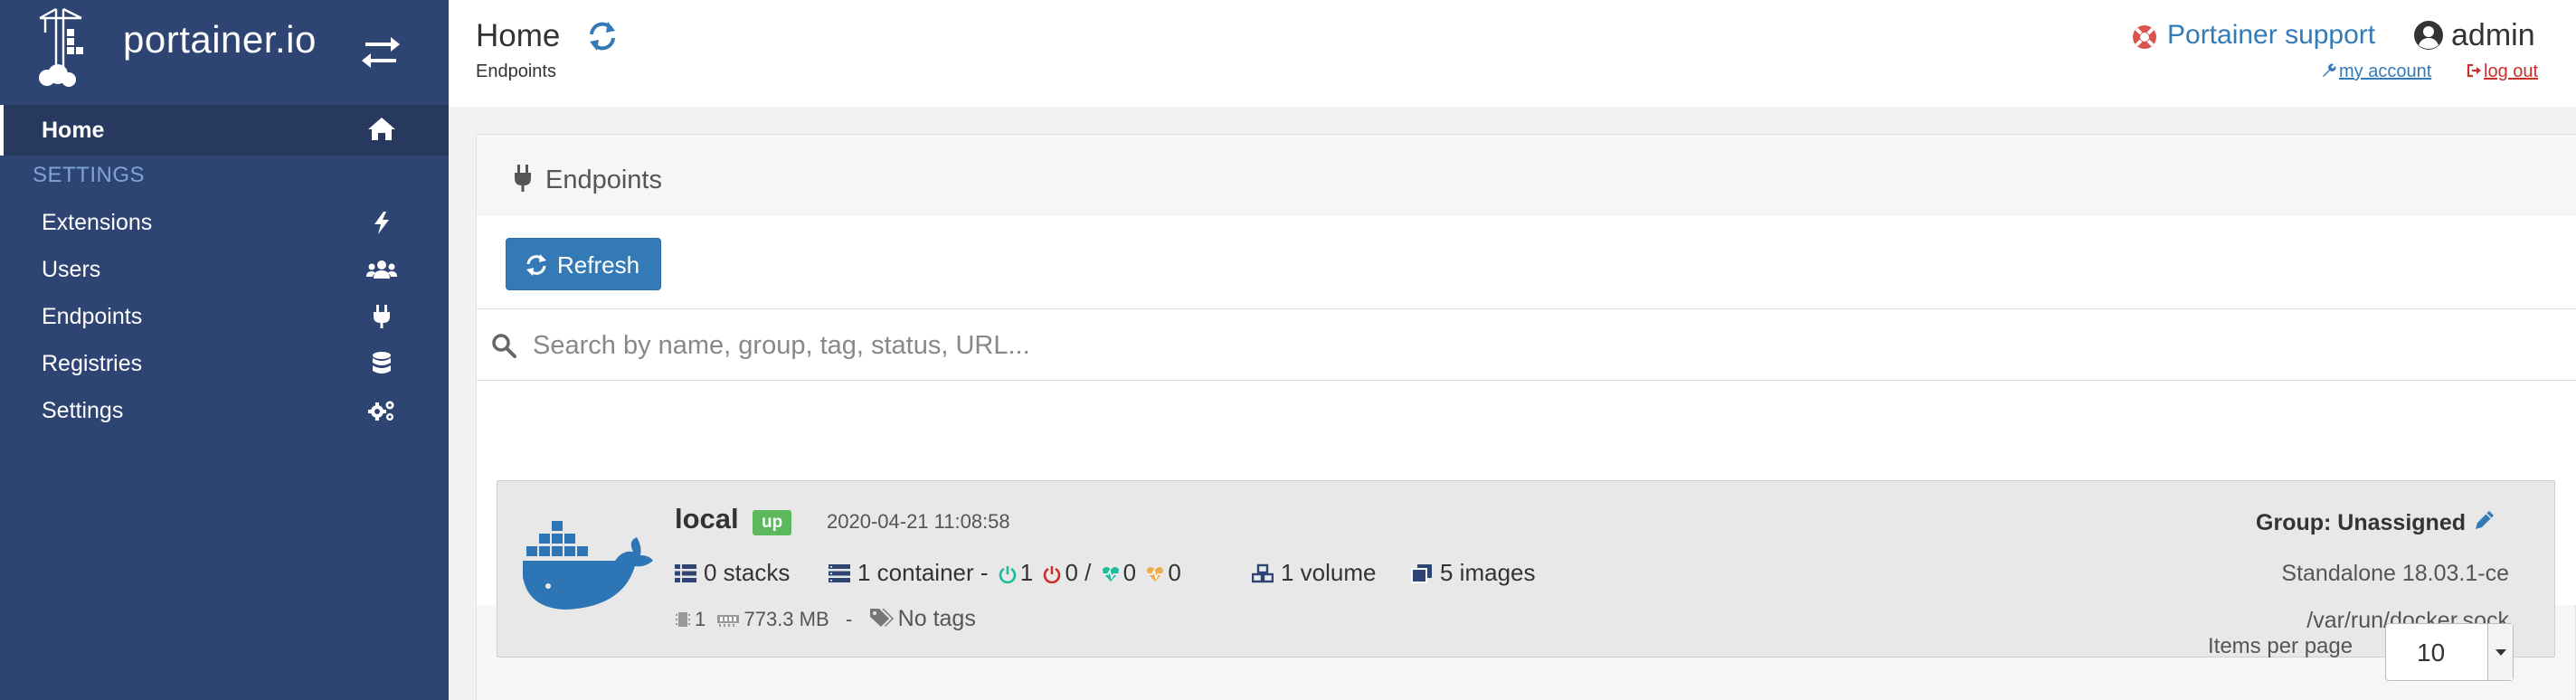 The height and width of the screenshot is (700, 2576). I want to click on heartbeat-icon, so click(1110, 574).